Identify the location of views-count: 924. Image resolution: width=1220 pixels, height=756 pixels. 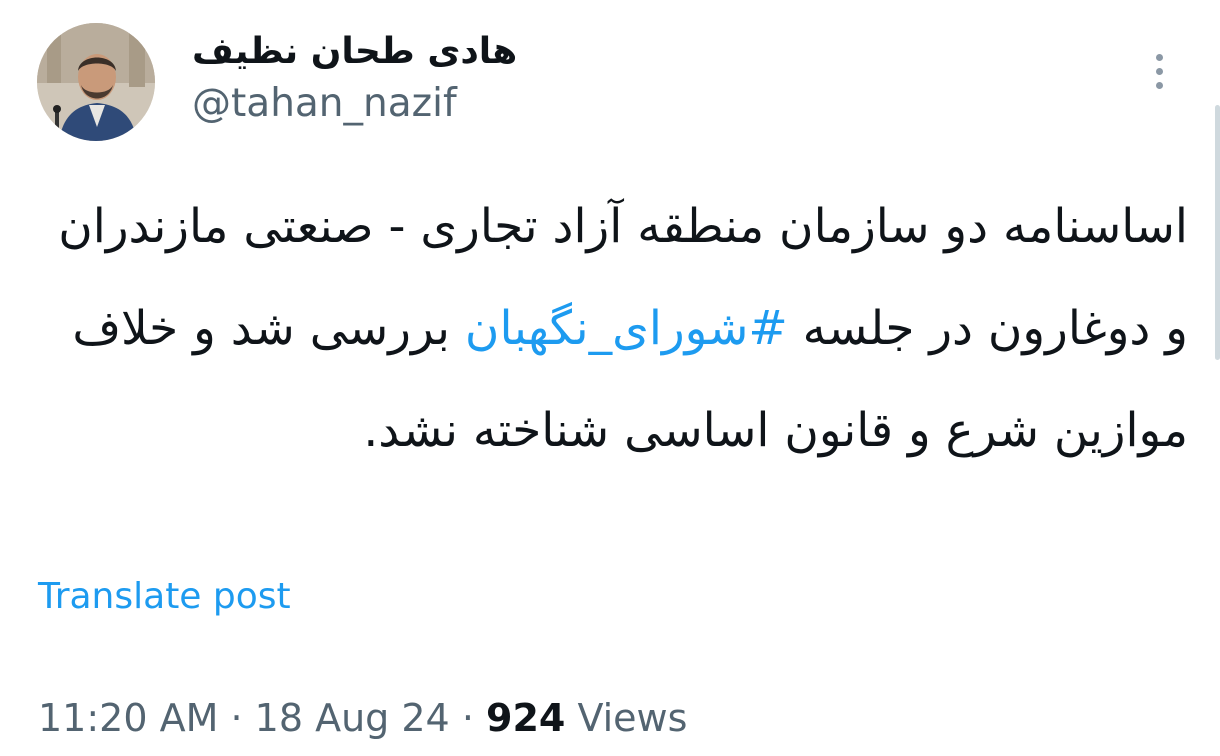
(526, 718).